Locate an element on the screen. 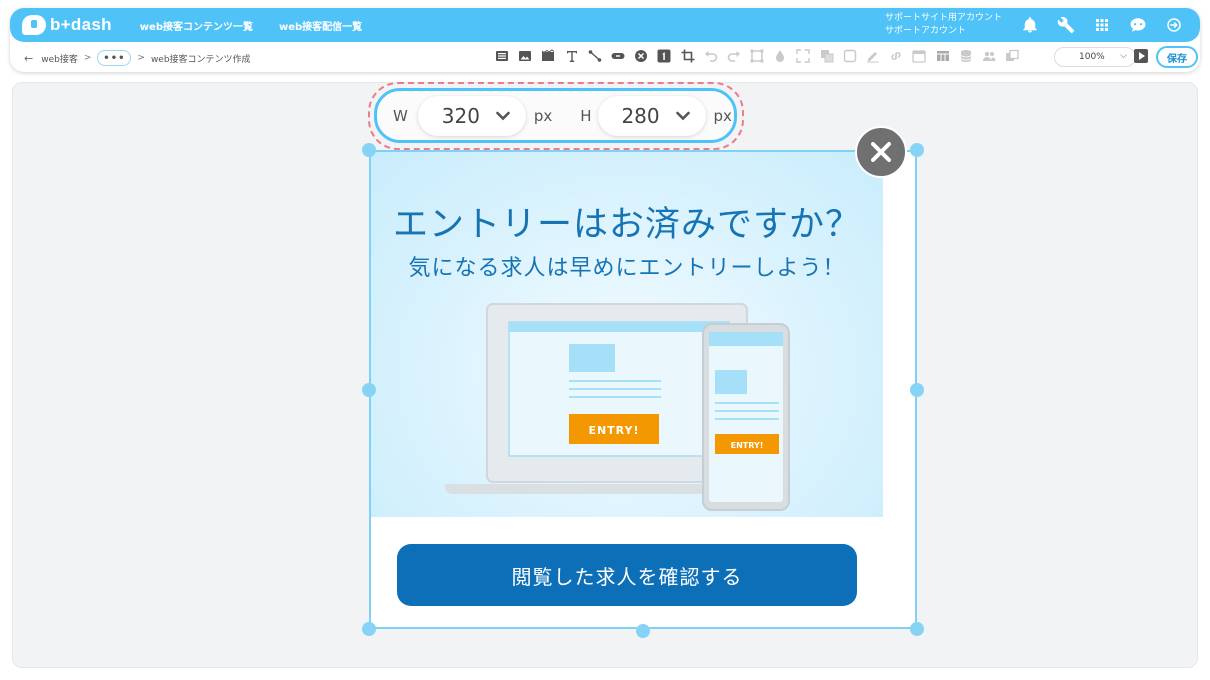 The width and height of the screenshot is (1210, 680). width-unit: px is located at coordinates (543, 115).